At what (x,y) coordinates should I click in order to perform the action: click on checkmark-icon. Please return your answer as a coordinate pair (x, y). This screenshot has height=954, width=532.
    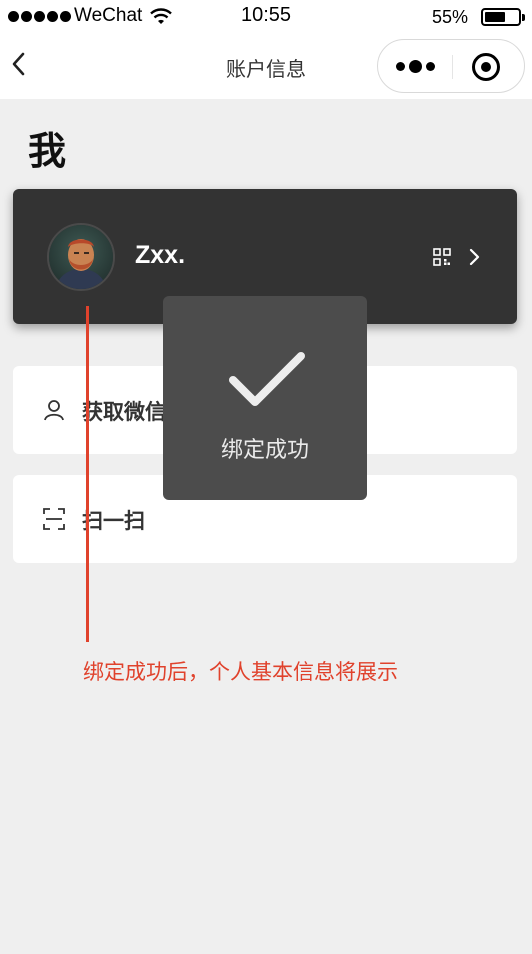
    Looking at the image, I should click on (267, 379).